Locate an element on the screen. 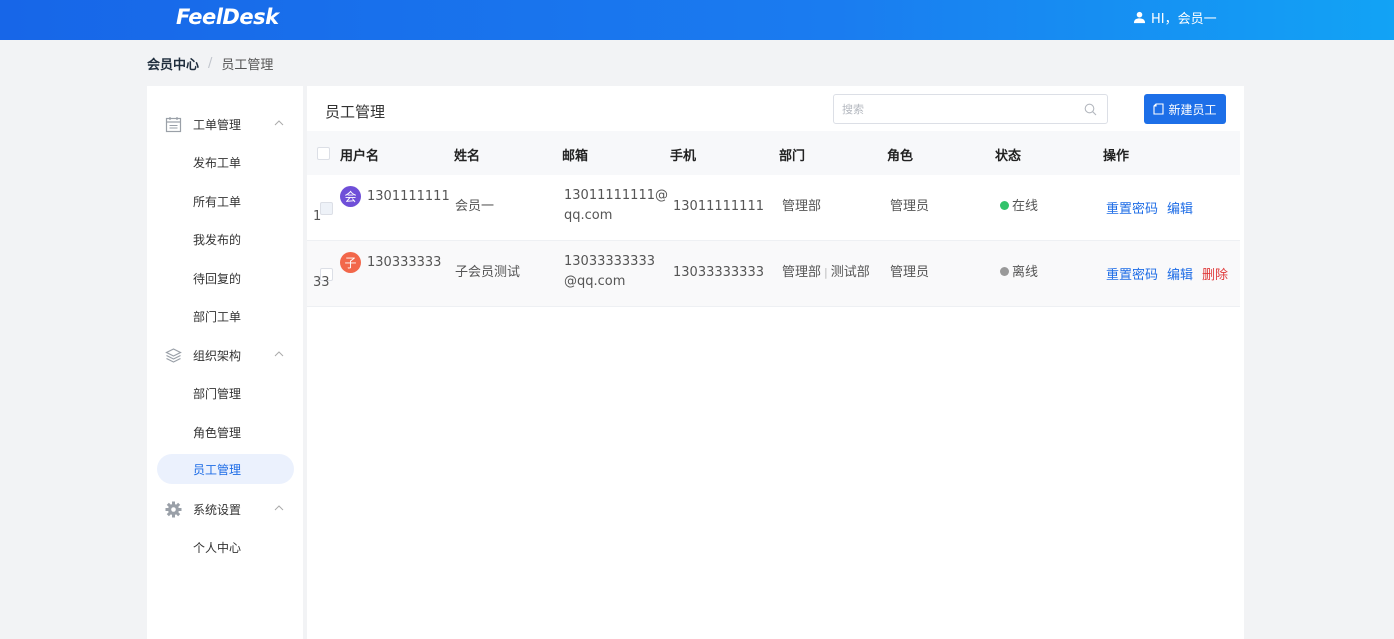  breadcrumb-current: 员工管理 is located at coordinates (247, 65).